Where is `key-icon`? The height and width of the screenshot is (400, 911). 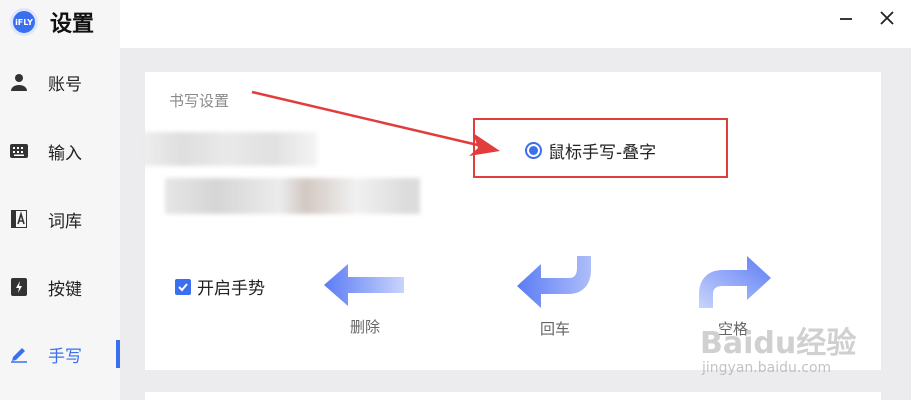 key-icon is located at coordinates (19, 287).